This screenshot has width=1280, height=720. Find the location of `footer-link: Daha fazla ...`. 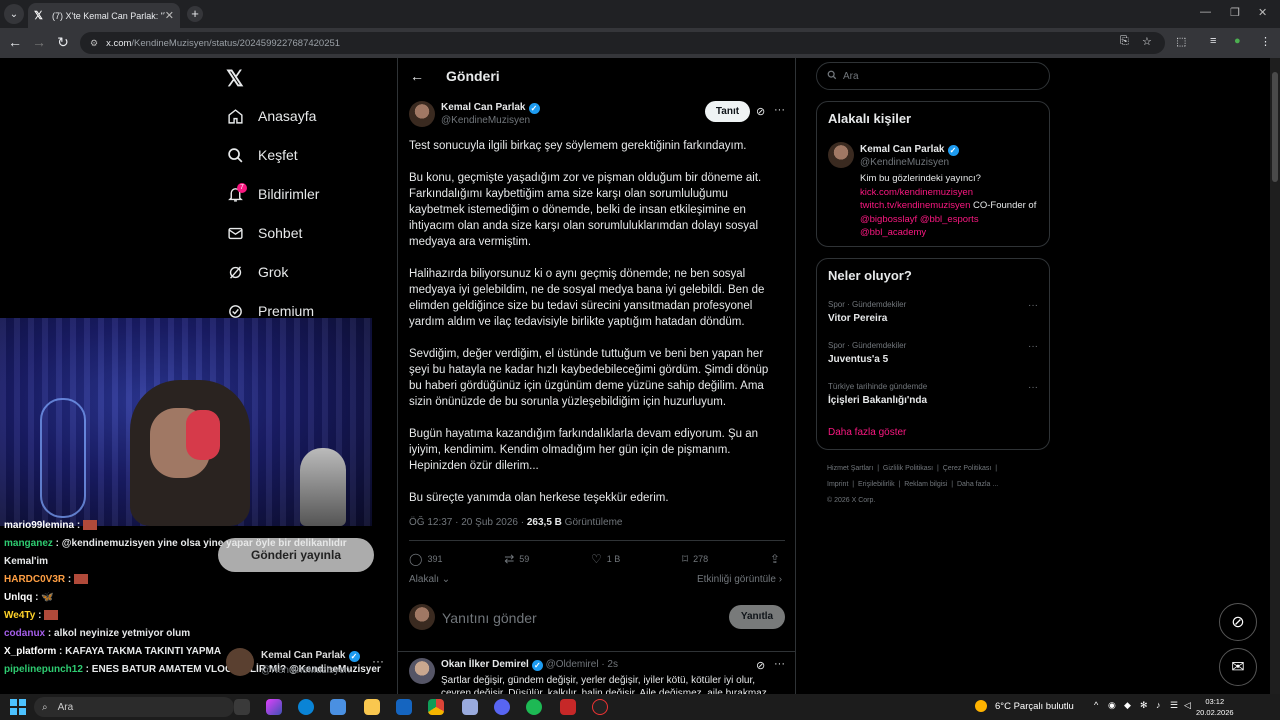

footer-link: Daha fazla ... is located at coordinates (977, 484).